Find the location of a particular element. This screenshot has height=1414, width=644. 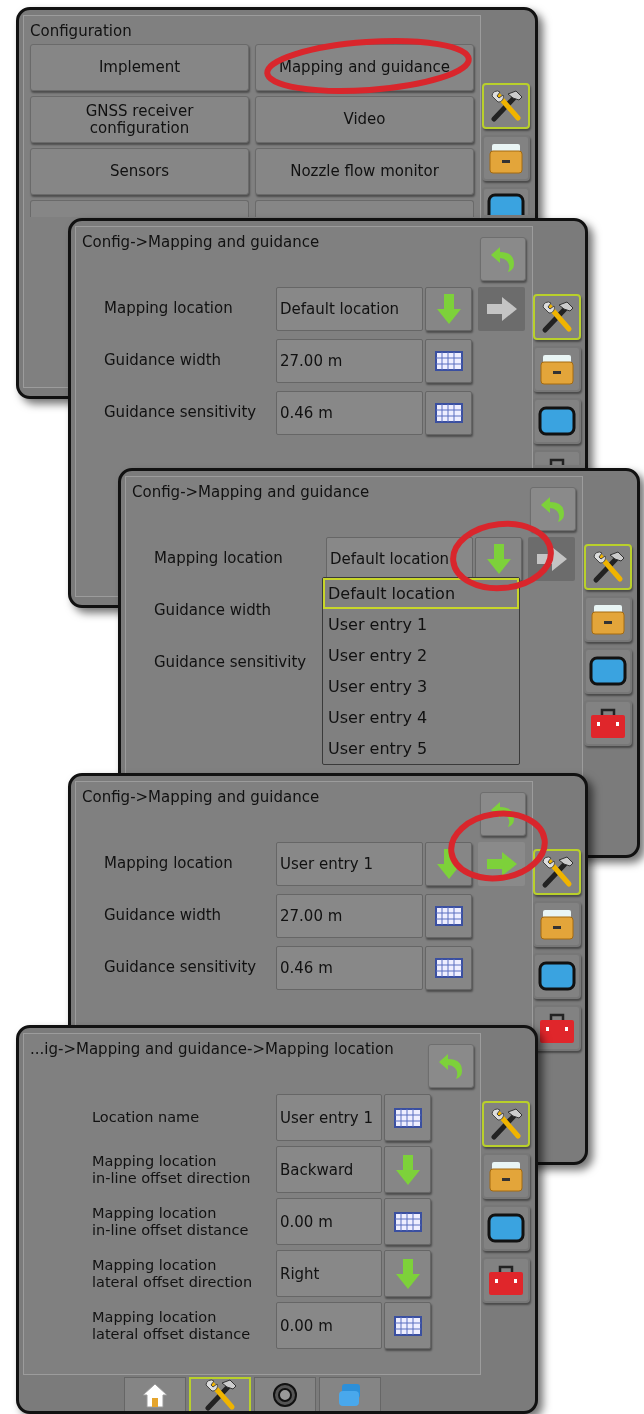

setting-label: Mapping location in-line offset direction is located at coordinates (172, 1169).